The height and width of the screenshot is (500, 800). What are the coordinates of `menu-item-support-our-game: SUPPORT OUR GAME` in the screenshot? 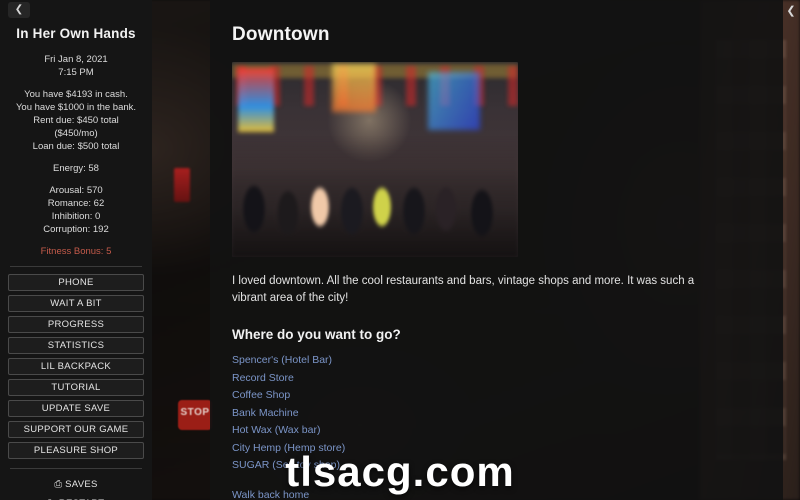 It's located at (76, 429).